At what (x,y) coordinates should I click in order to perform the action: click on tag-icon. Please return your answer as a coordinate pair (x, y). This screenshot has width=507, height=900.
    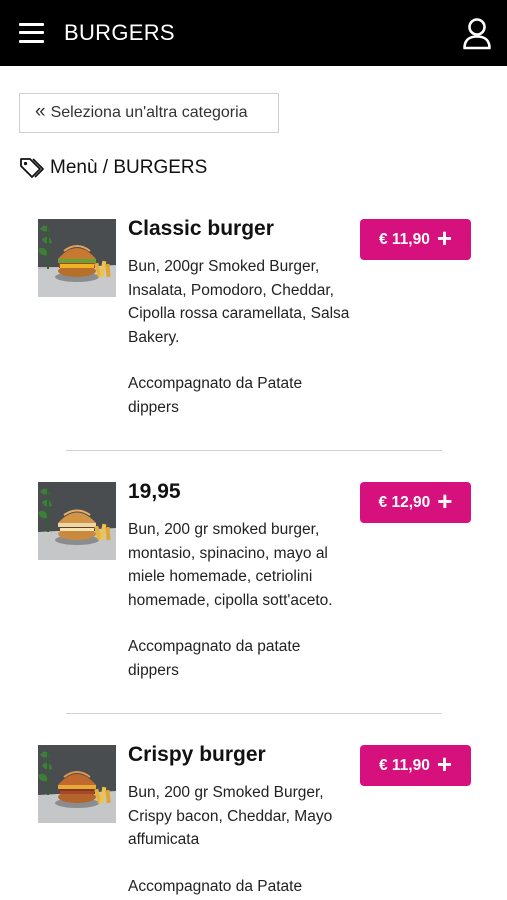
    Looking at the image, I should click on (32, 168).